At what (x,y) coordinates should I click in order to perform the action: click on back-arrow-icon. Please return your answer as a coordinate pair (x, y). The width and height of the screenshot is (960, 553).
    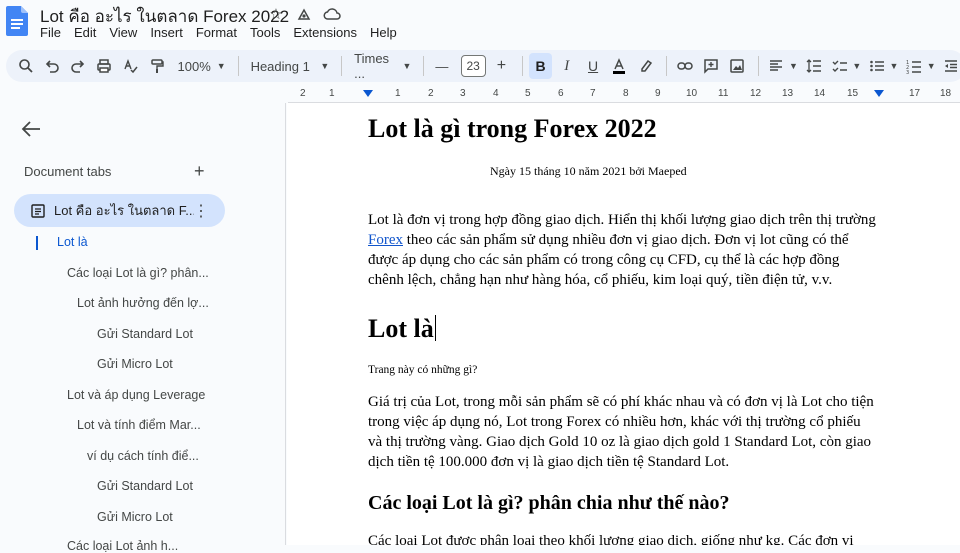
    Looking at the image, I should click on (31, 129).